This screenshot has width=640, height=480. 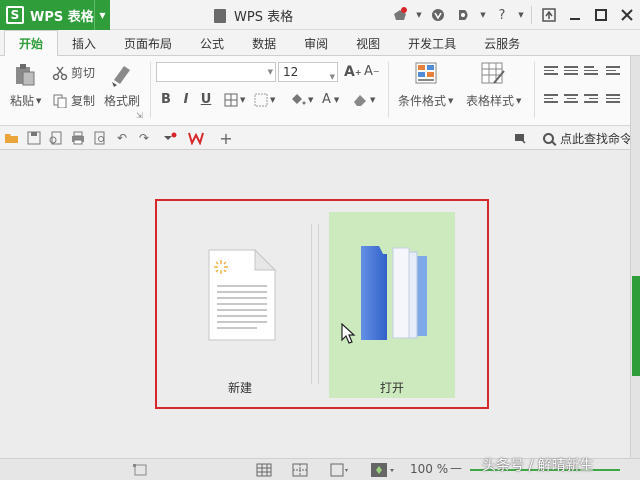 What do you see at coordinates (548, 138) in the screenshot?
I see `search-icon` at bounding box center [548, 138].